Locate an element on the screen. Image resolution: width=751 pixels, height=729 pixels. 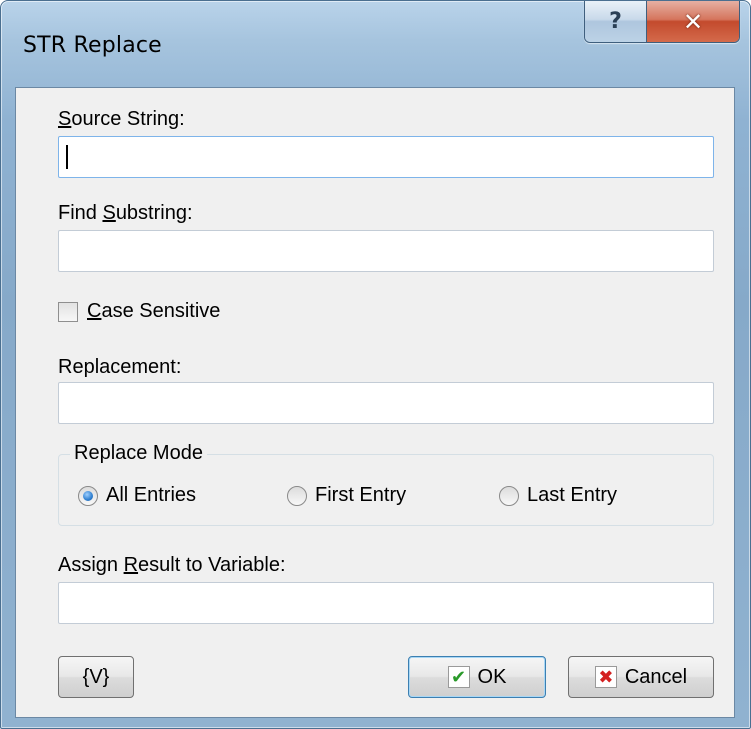
replace-mode-title: Replace Mode is located at coordinates (138, 453).